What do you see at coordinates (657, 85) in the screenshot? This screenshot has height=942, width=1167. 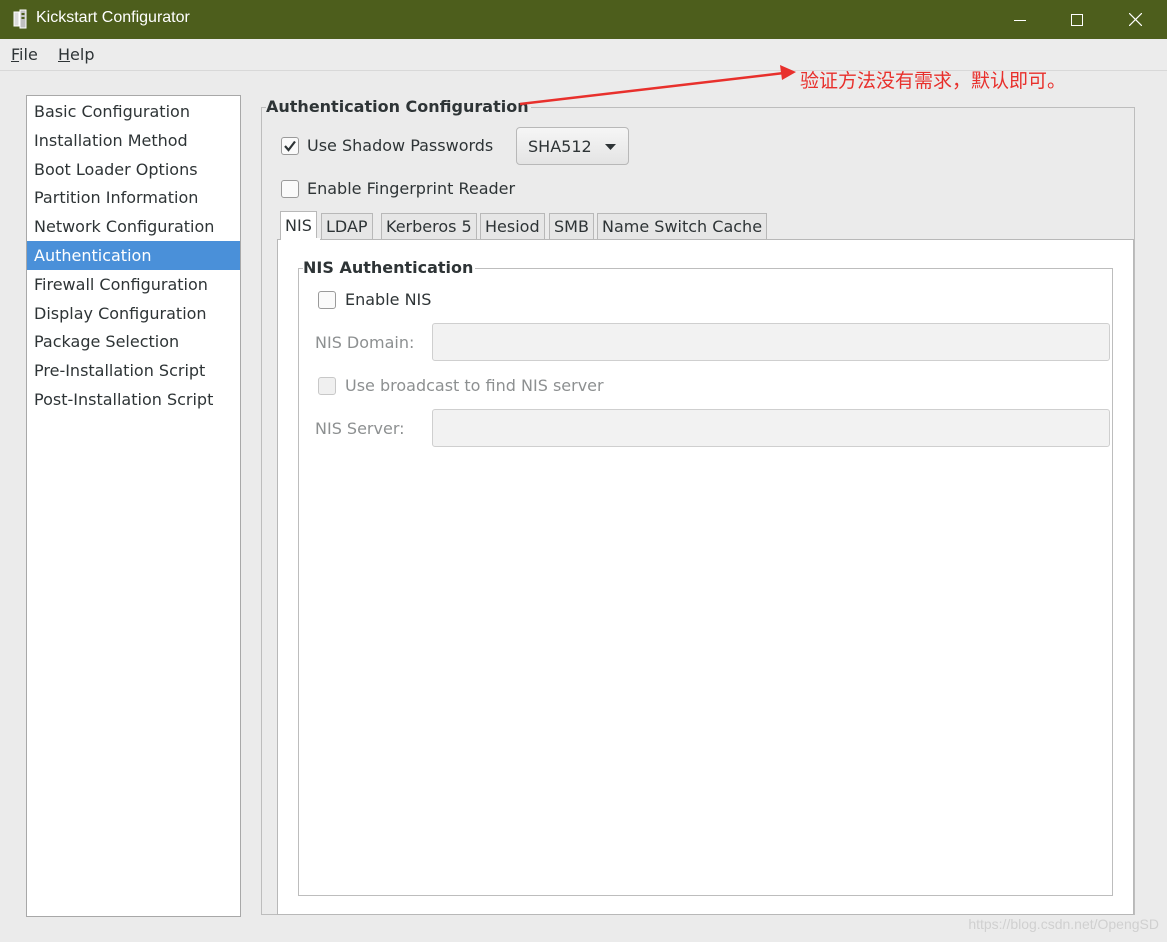 I see `annotation-arrow` at bounding box center [657, 85].